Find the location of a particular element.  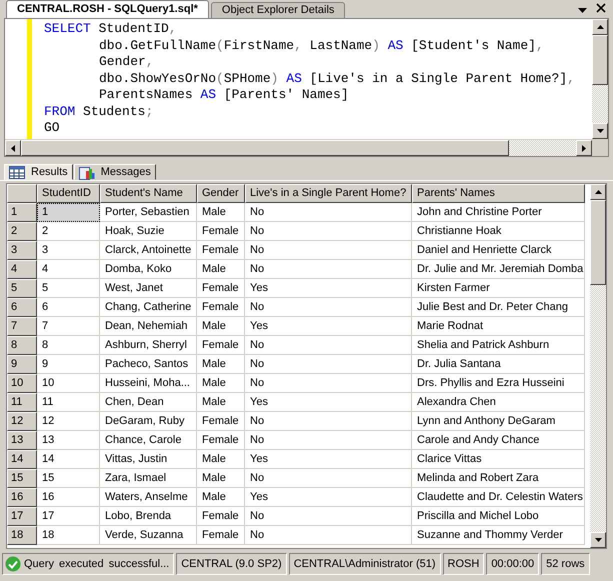

results-tab: Results is located at coordinates (38, 172).